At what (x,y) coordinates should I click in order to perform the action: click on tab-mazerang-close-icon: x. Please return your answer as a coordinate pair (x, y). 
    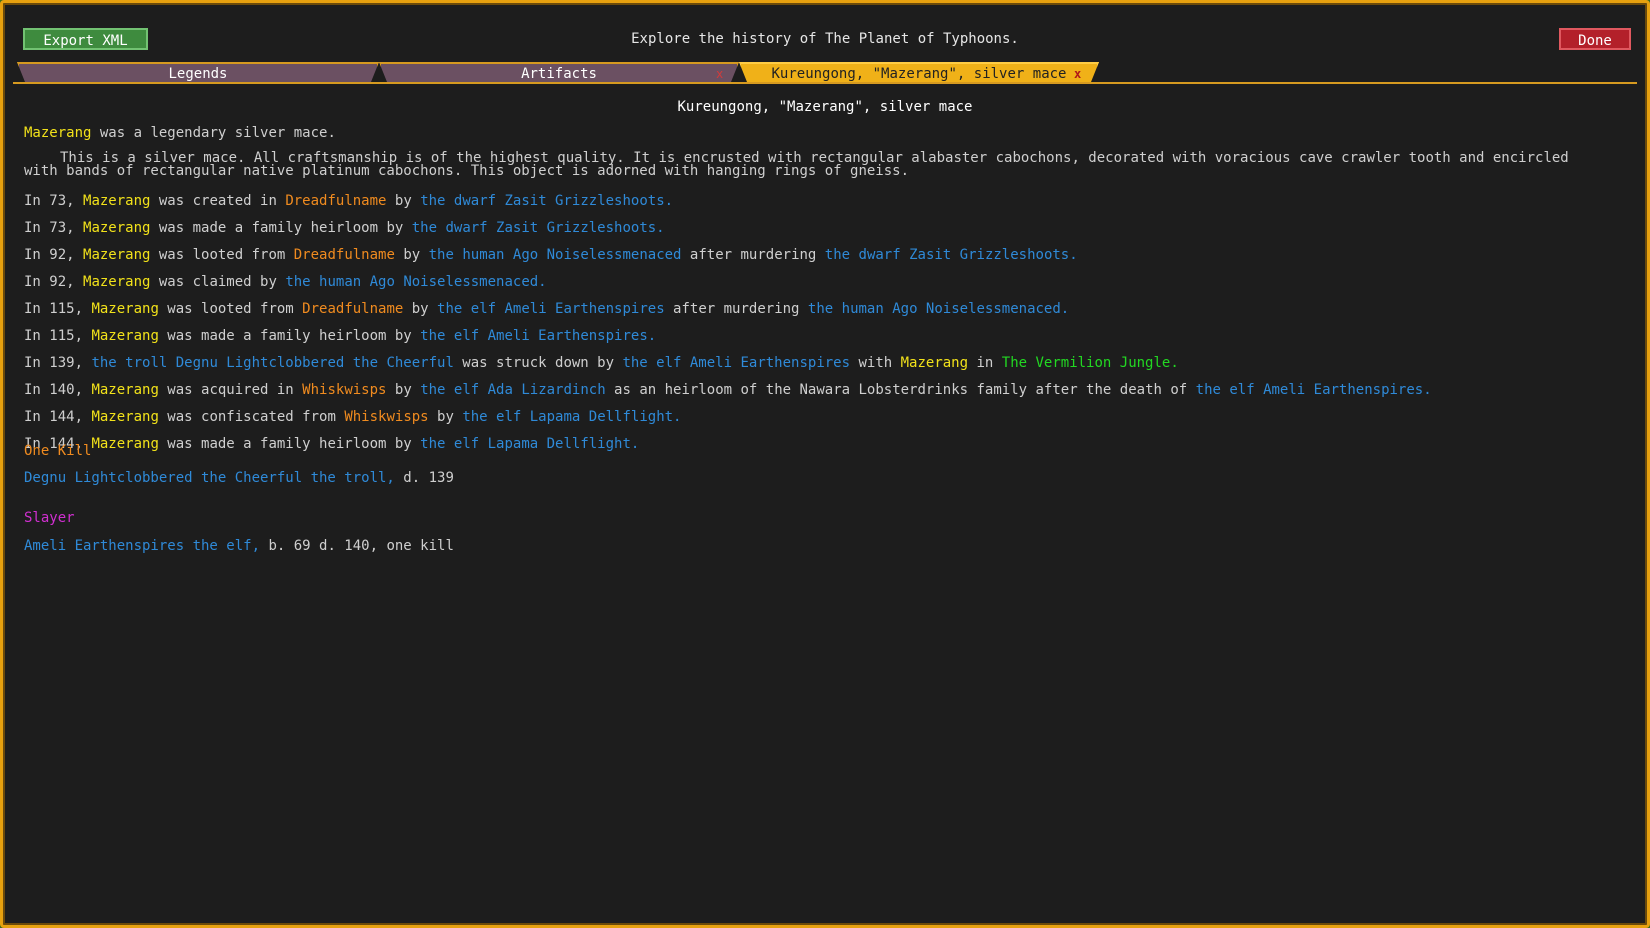
    Looking at the image, I should click on (1077, 74).